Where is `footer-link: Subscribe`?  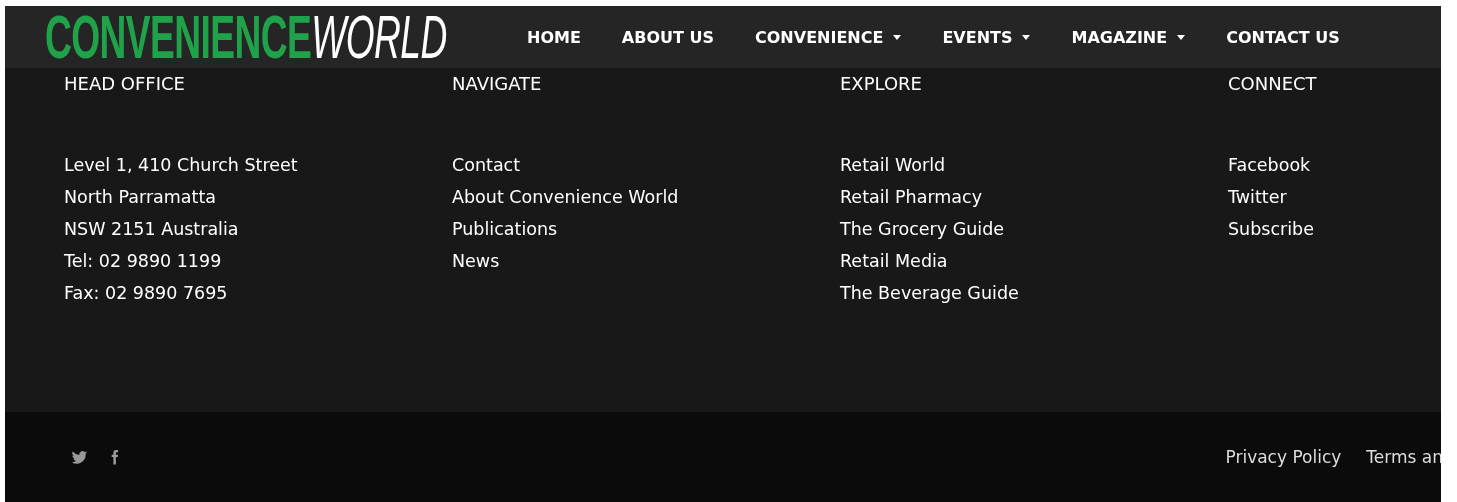 footer-link: Subscribe is located at coordinates (1271, 229).